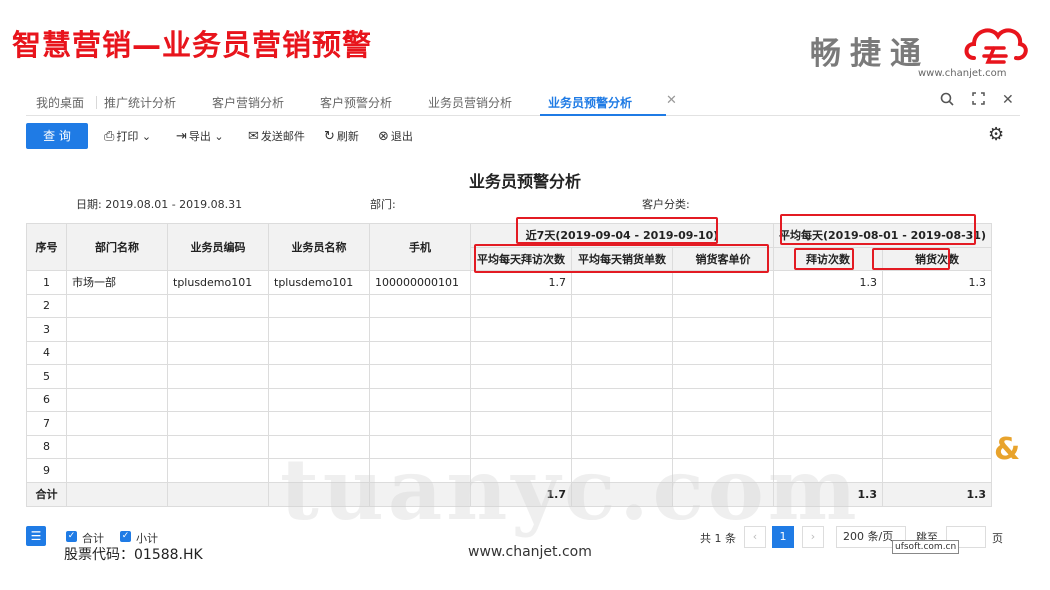  I want to click on gear-icon: ⚙, so click(996, 134).